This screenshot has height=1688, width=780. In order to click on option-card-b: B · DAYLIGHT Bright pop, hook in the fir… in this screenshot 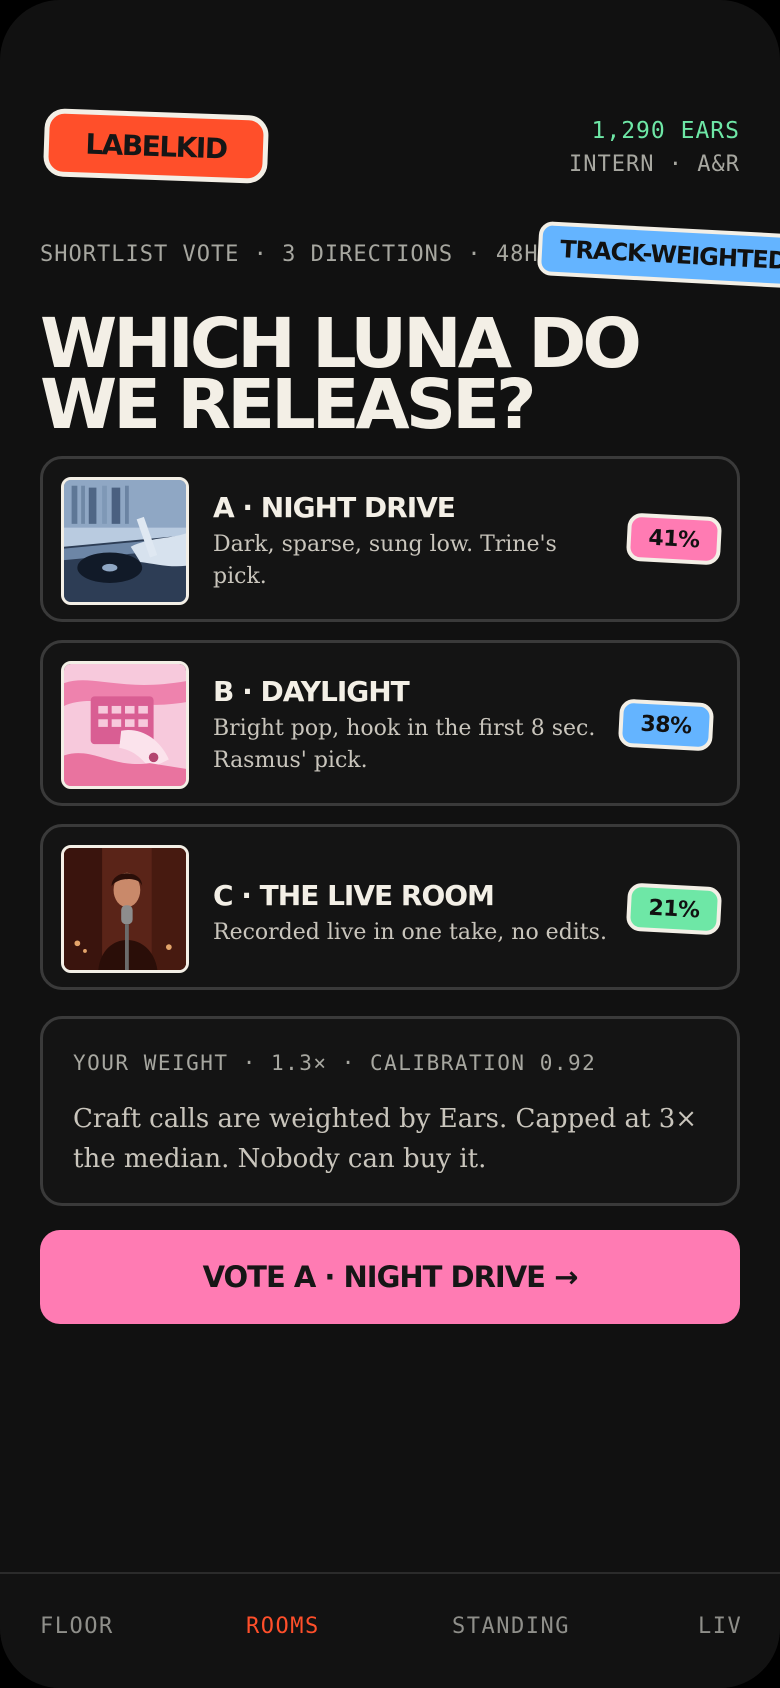, I will do `click(390, 723)`.